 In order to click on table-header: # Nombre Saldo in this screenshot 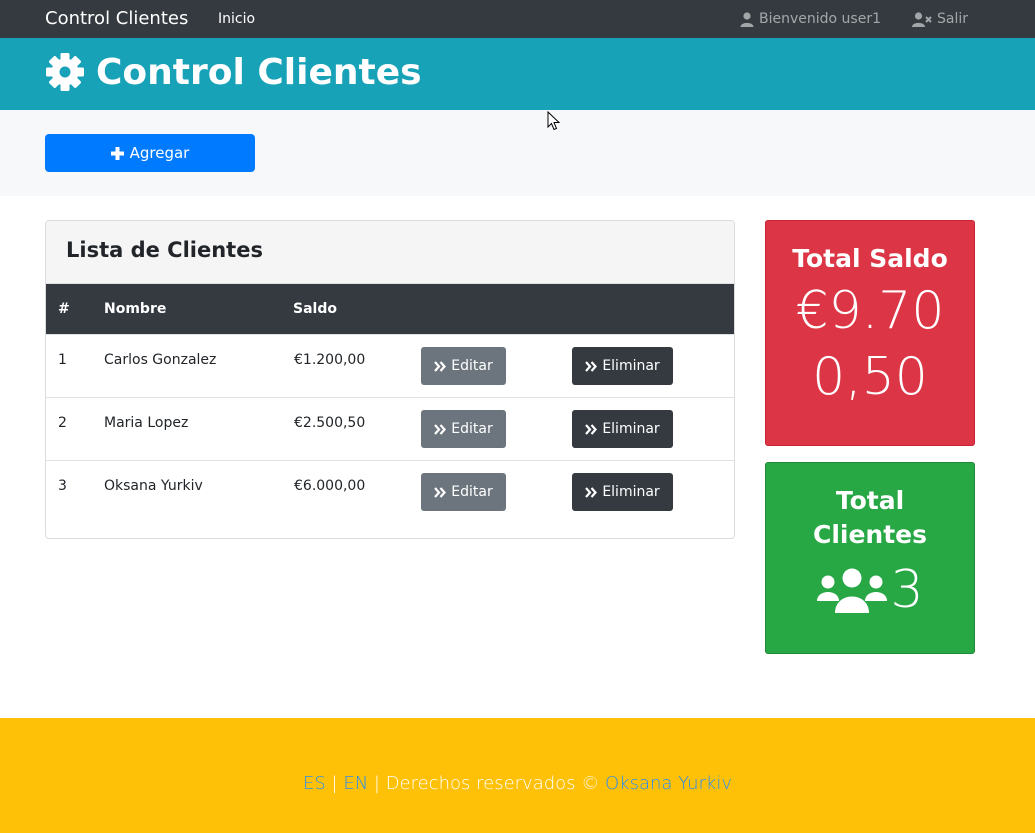, I will do `click(390, 309)`.